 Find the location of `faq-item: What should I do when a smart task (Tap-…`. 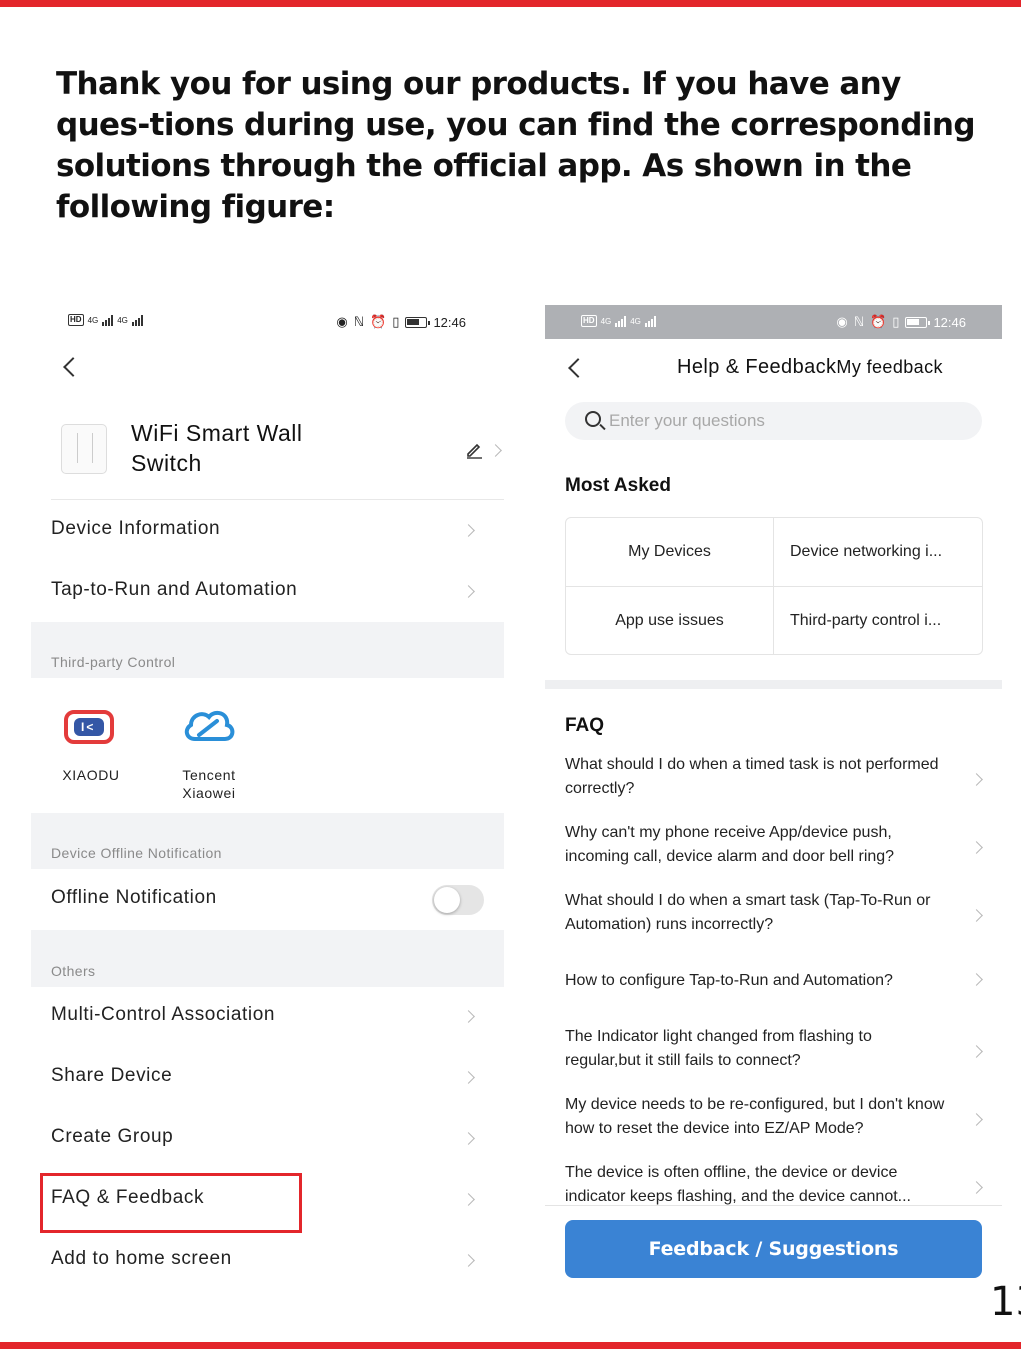

faq-item: What should I do when a smart task (Tap-… is located at coordinates (775, 923).